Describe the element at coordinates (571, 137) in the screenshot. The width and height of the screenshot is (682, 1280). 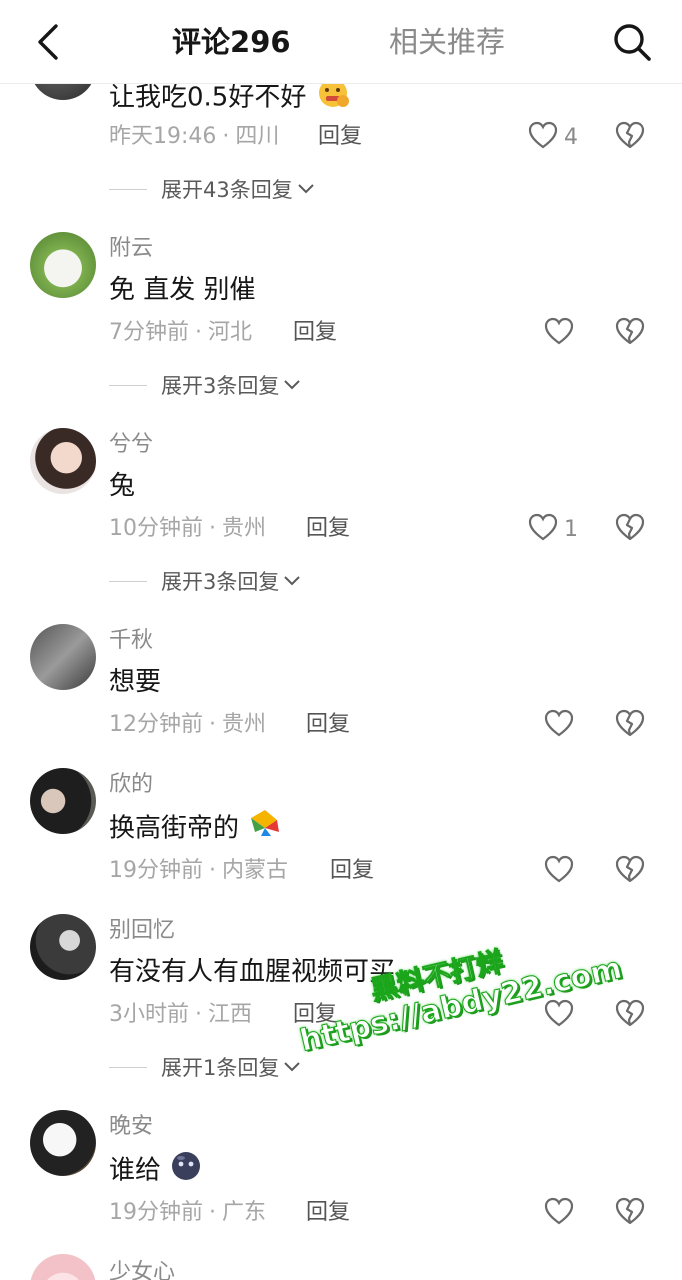
I see `like-count: 4` at that location.